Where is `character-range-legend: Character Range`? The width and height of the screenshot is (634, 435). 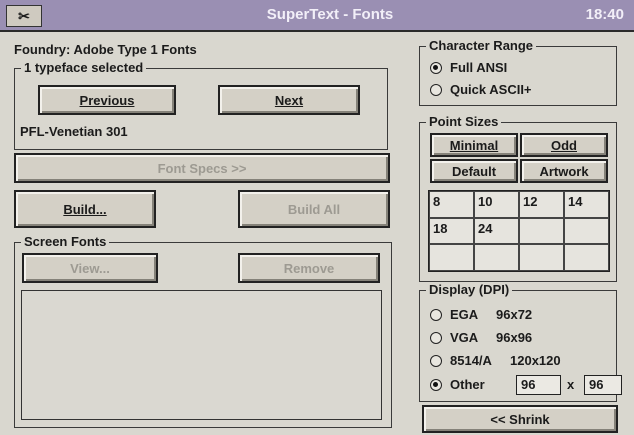 character-range-legend: Character Range is located at coordinates (481, 45).